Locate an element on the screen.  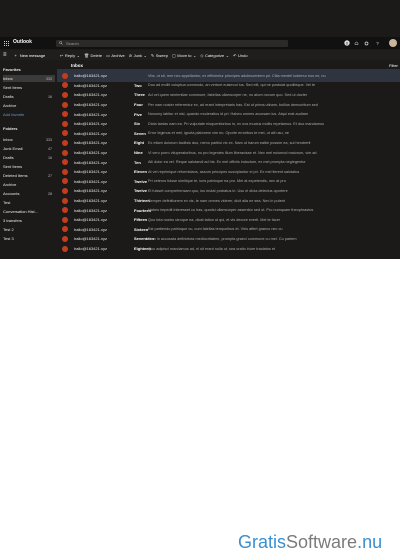
sidebar-item-inbox-folder: Inbox 333 is located at coordinates (29, 139).